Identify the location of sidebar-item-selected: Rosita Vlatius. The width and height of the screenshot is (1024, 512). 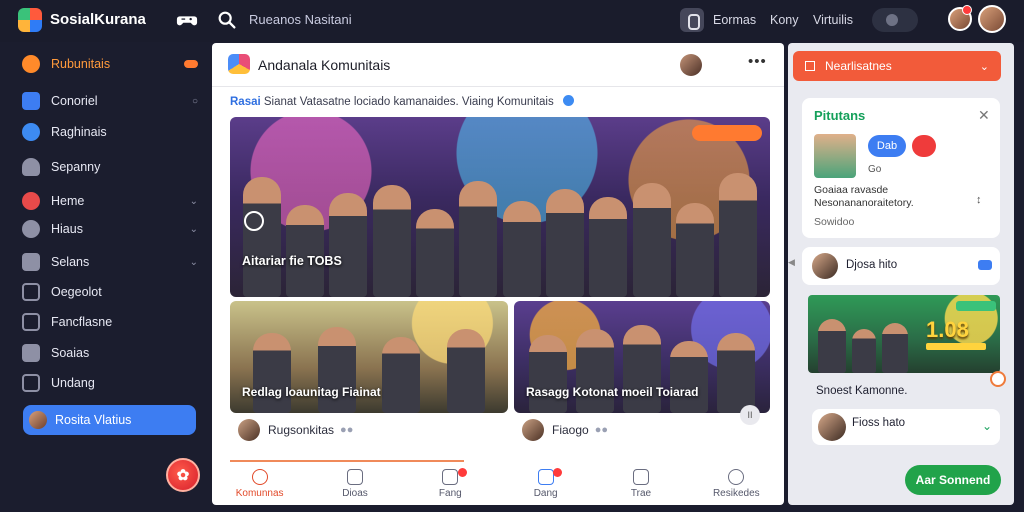
(109, 420).